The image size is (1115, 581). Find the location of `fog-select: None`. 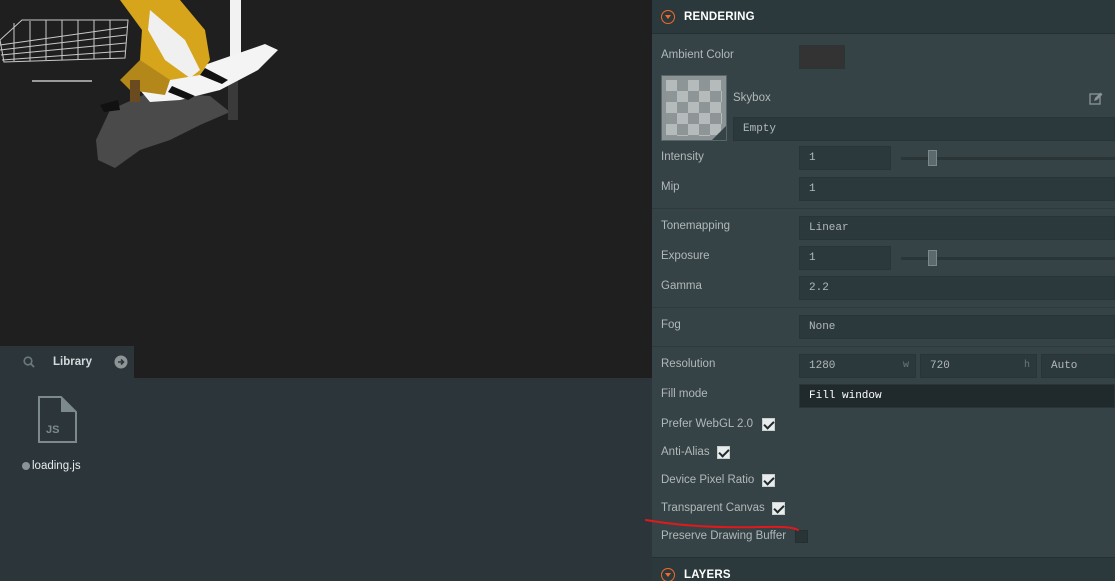

fog-select: None is located at coordinates (957, 327).